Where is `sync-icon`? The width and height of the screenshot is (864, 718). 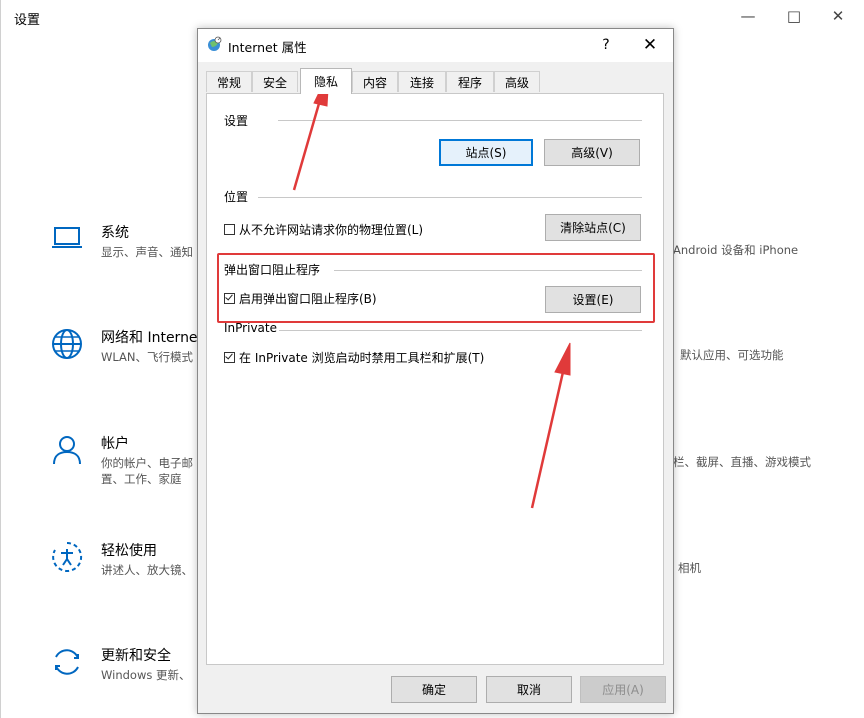 sync-icon is located at coordinates (67, 662).